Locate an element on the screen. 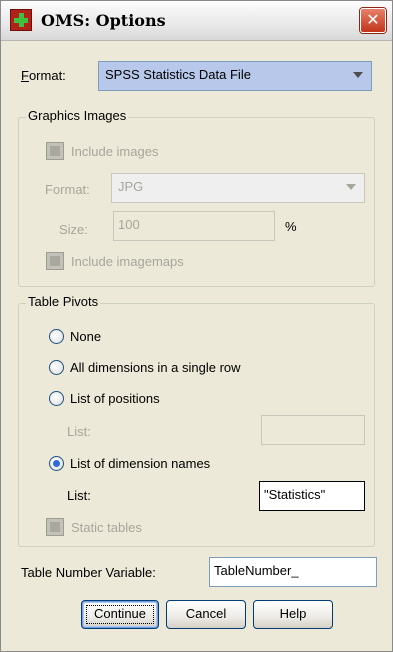 This screenshot has width=393, height=652. pivot-single-row-label: All dimensions in a single row is located at coordinates (155, 367).